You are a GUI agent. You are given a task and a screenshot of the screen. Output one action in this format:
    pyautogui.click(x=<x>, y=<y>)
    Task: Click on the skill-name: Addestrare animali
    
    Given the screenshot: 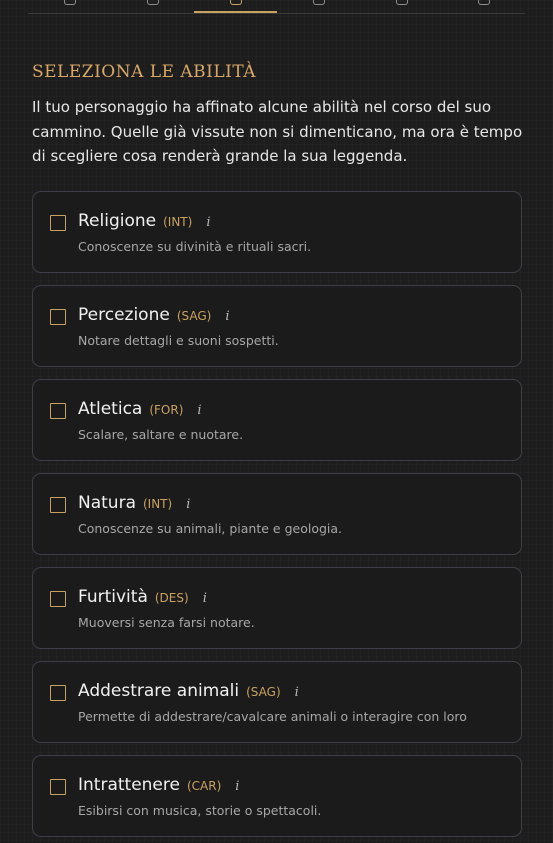 What is the action you would take?
    pyautogui.click(x=159, y=691)
    